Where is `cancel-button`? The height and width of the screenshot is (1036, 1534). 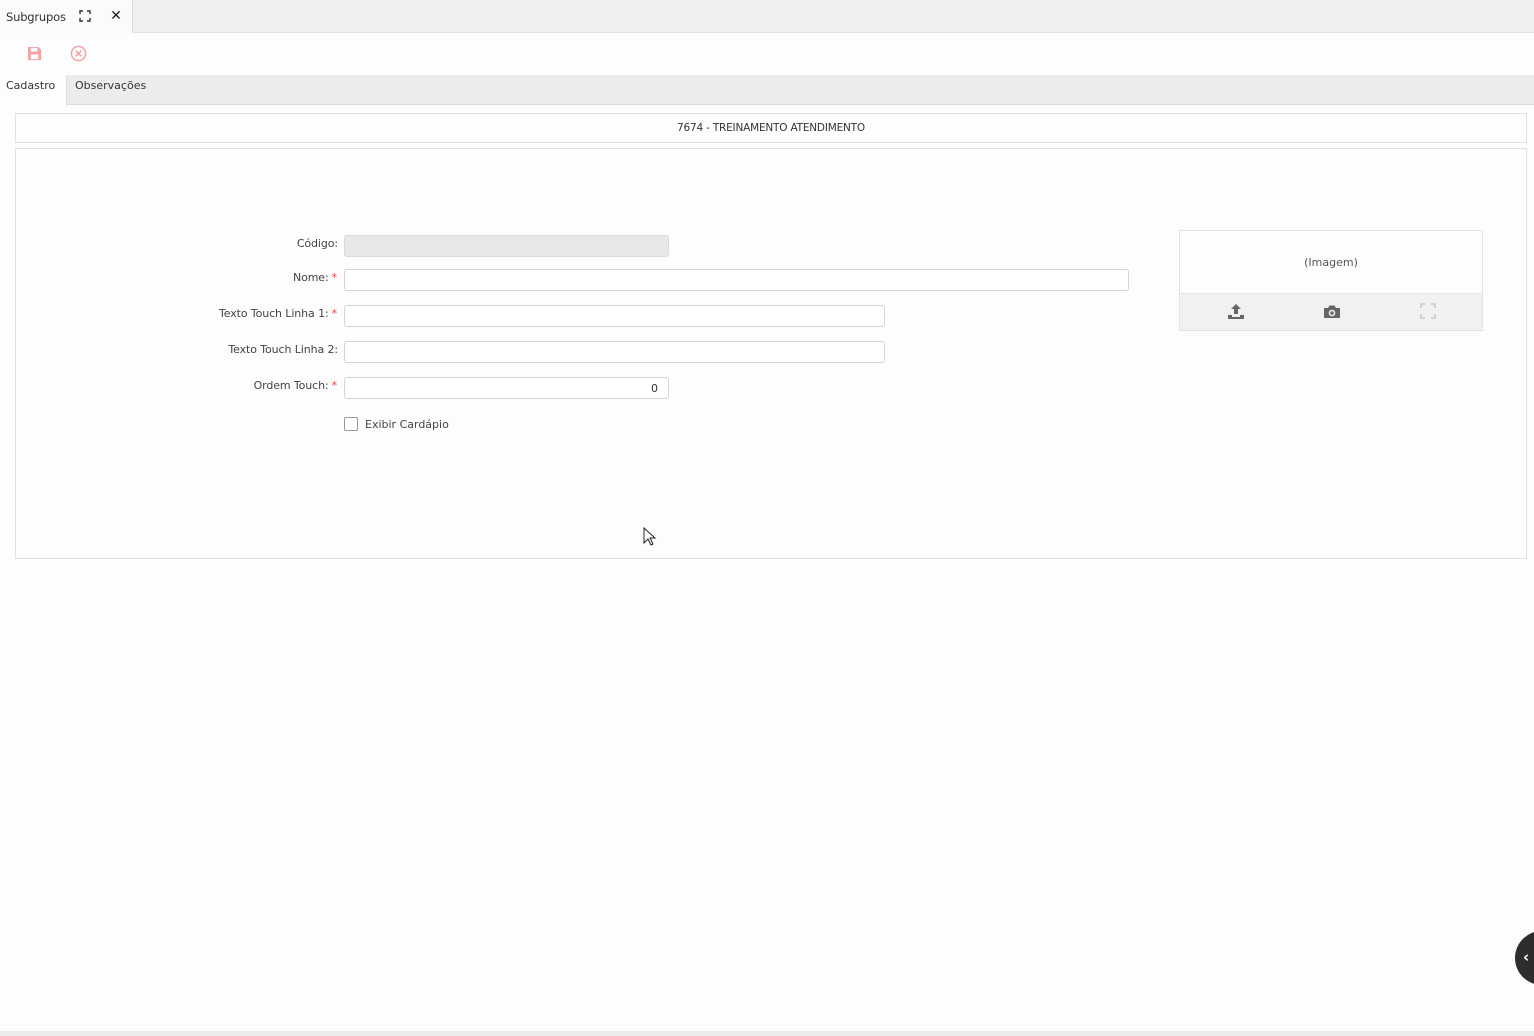 cancel-button is located at coordinates (78, 53).